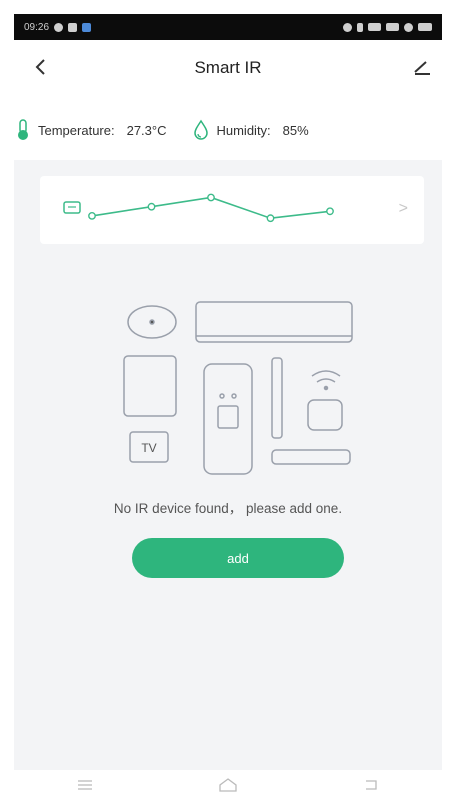 The width and height of the screenshot is (462, 798). I want to click on tv-label: TV, so click(148, 448).